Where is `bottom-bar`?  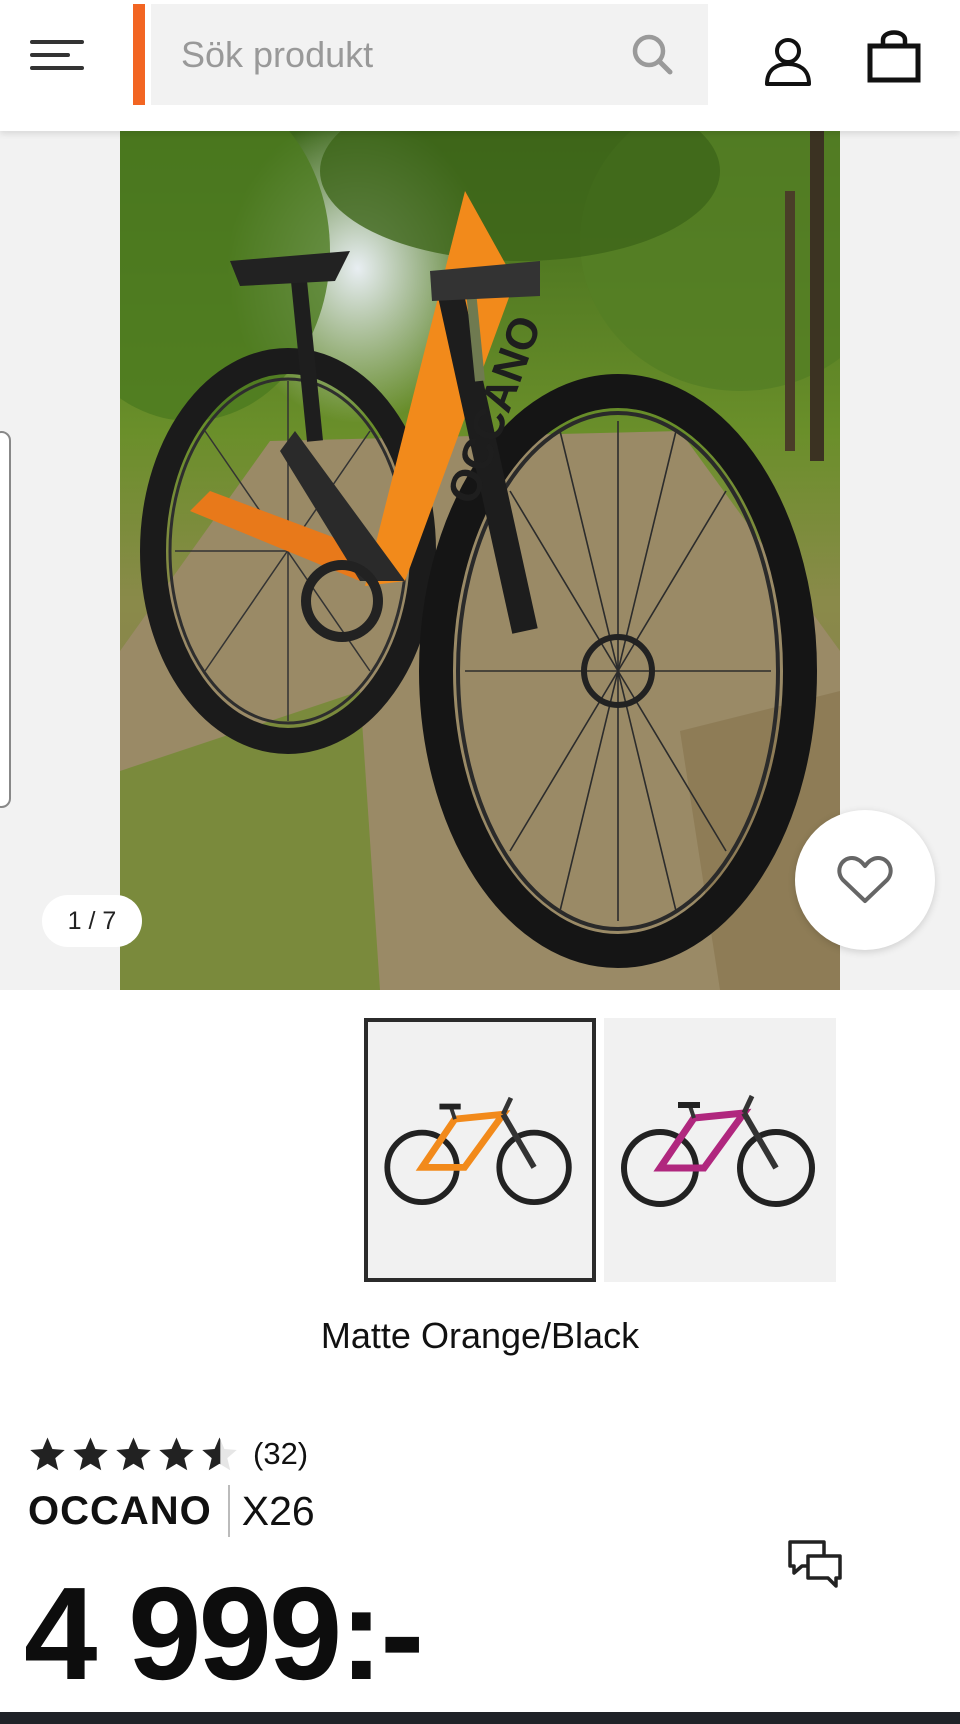 bottom-bar is located at coordinates (480, 1718).